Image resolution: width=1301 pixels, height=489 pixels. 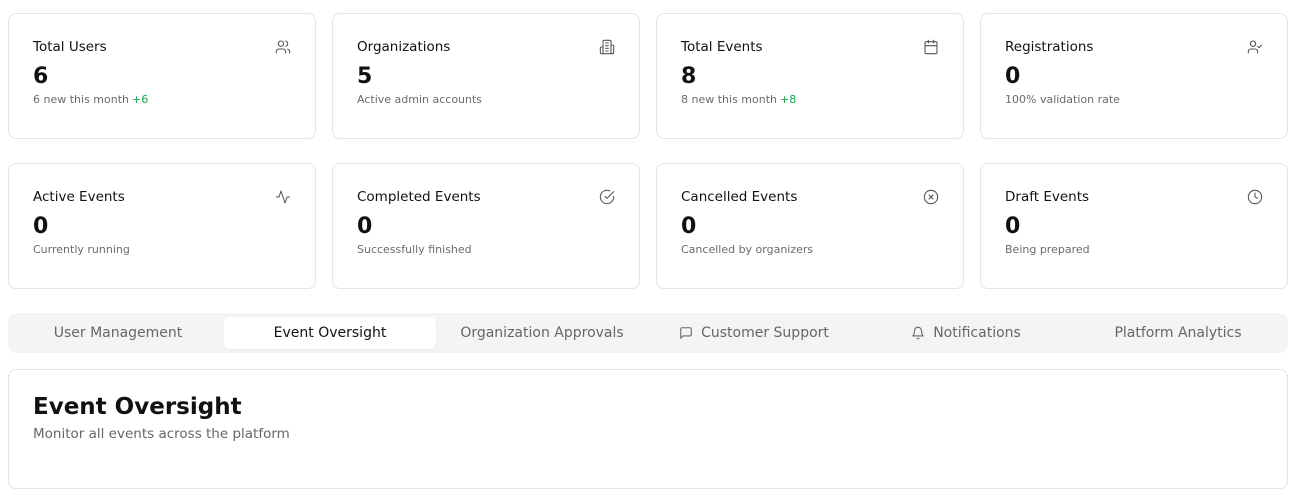 What do you see at coordinates (486, 226) in the screenshot?
I see `stat-card-completed-events: Completed Events 0 Successfully finished` at bounding box center [486, 226].